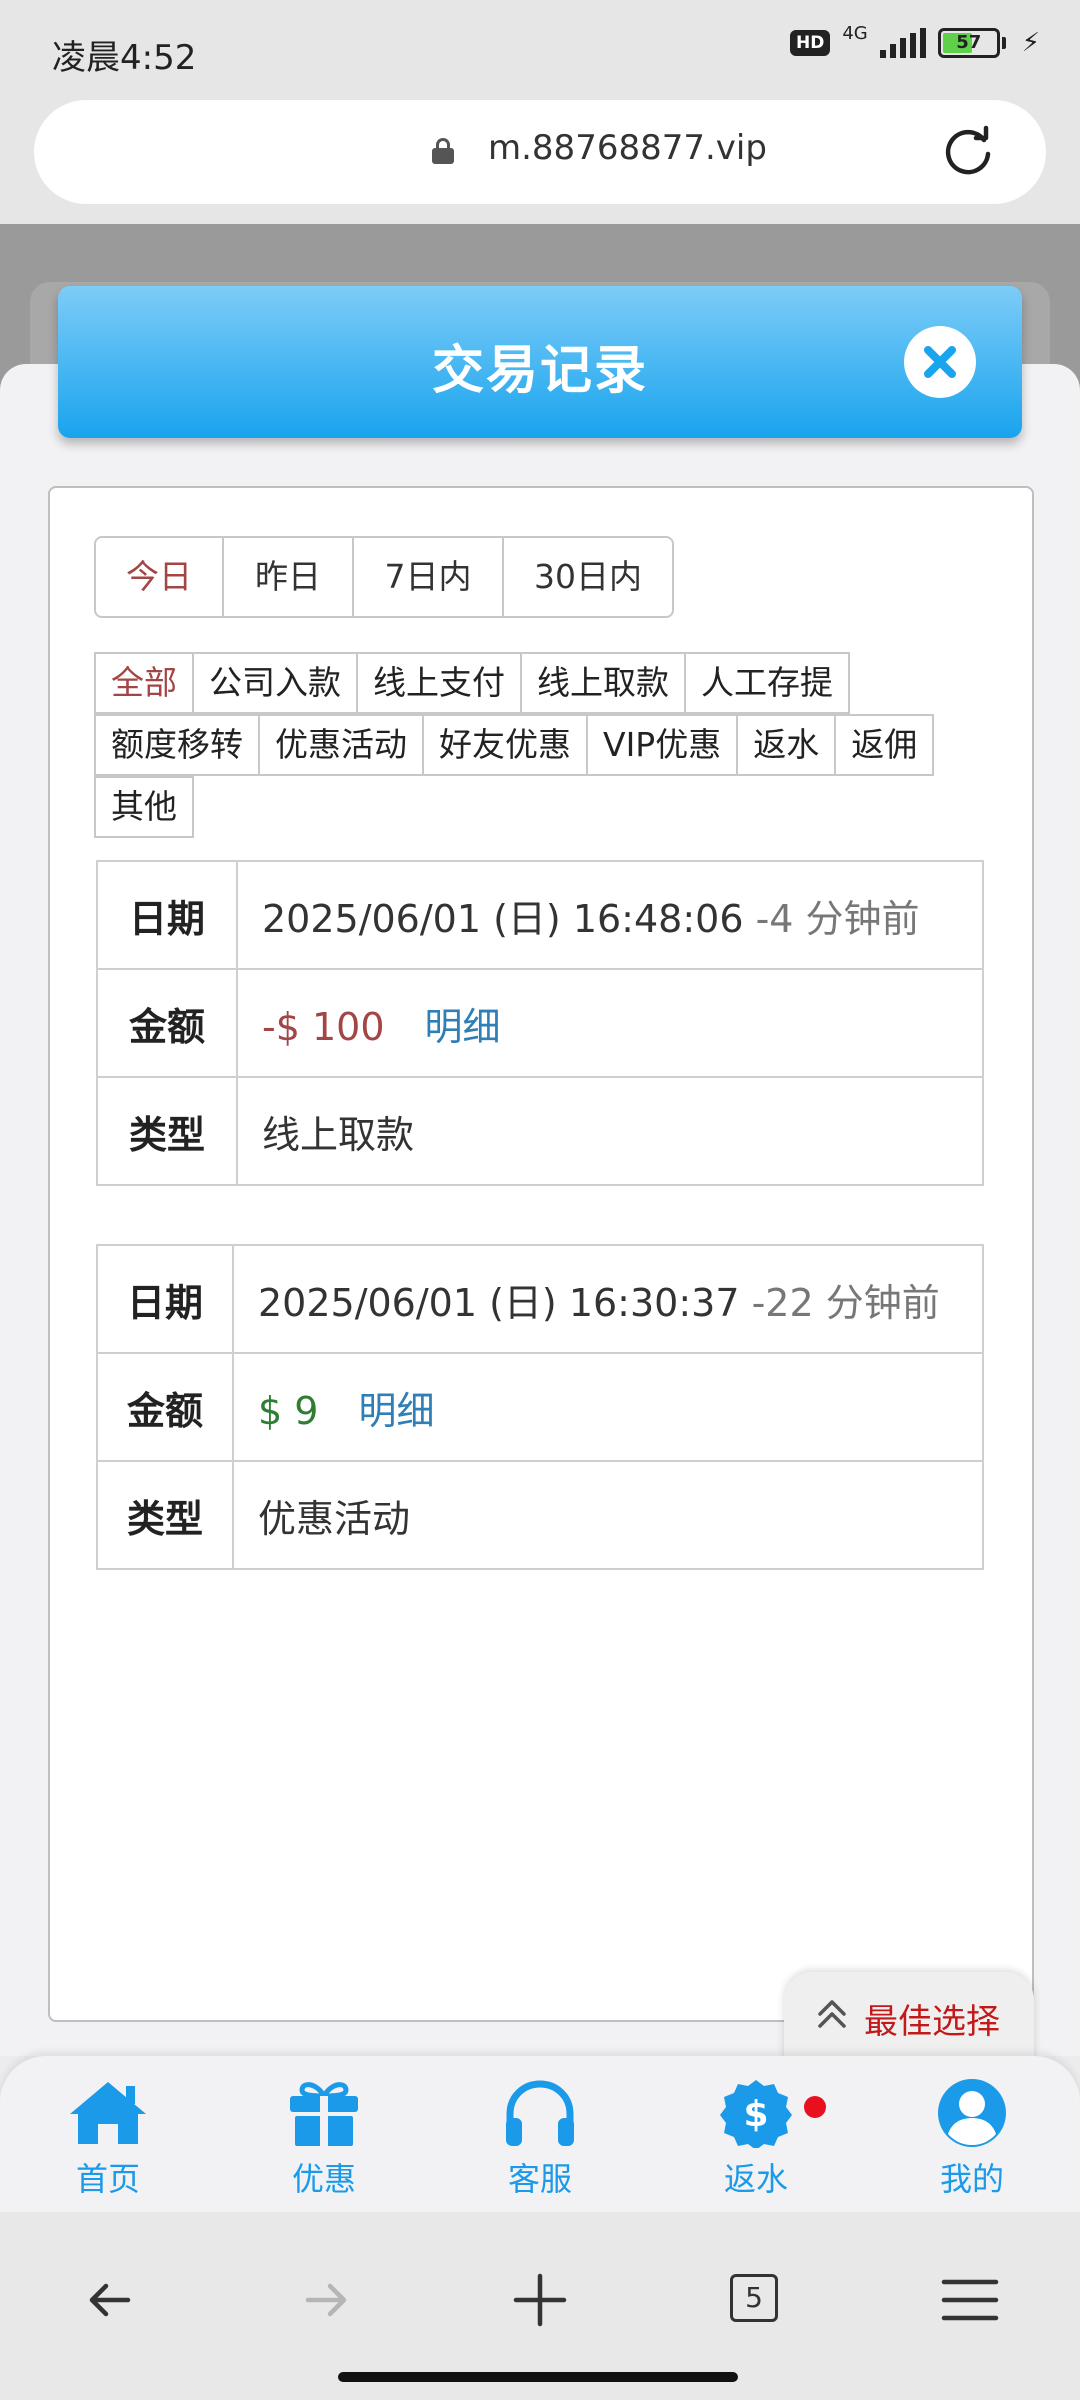  What do you see at coordinates (323, 1026) in the screenshot?
I see `record-amount: -$ 100` at bounding box center [323, 1026].